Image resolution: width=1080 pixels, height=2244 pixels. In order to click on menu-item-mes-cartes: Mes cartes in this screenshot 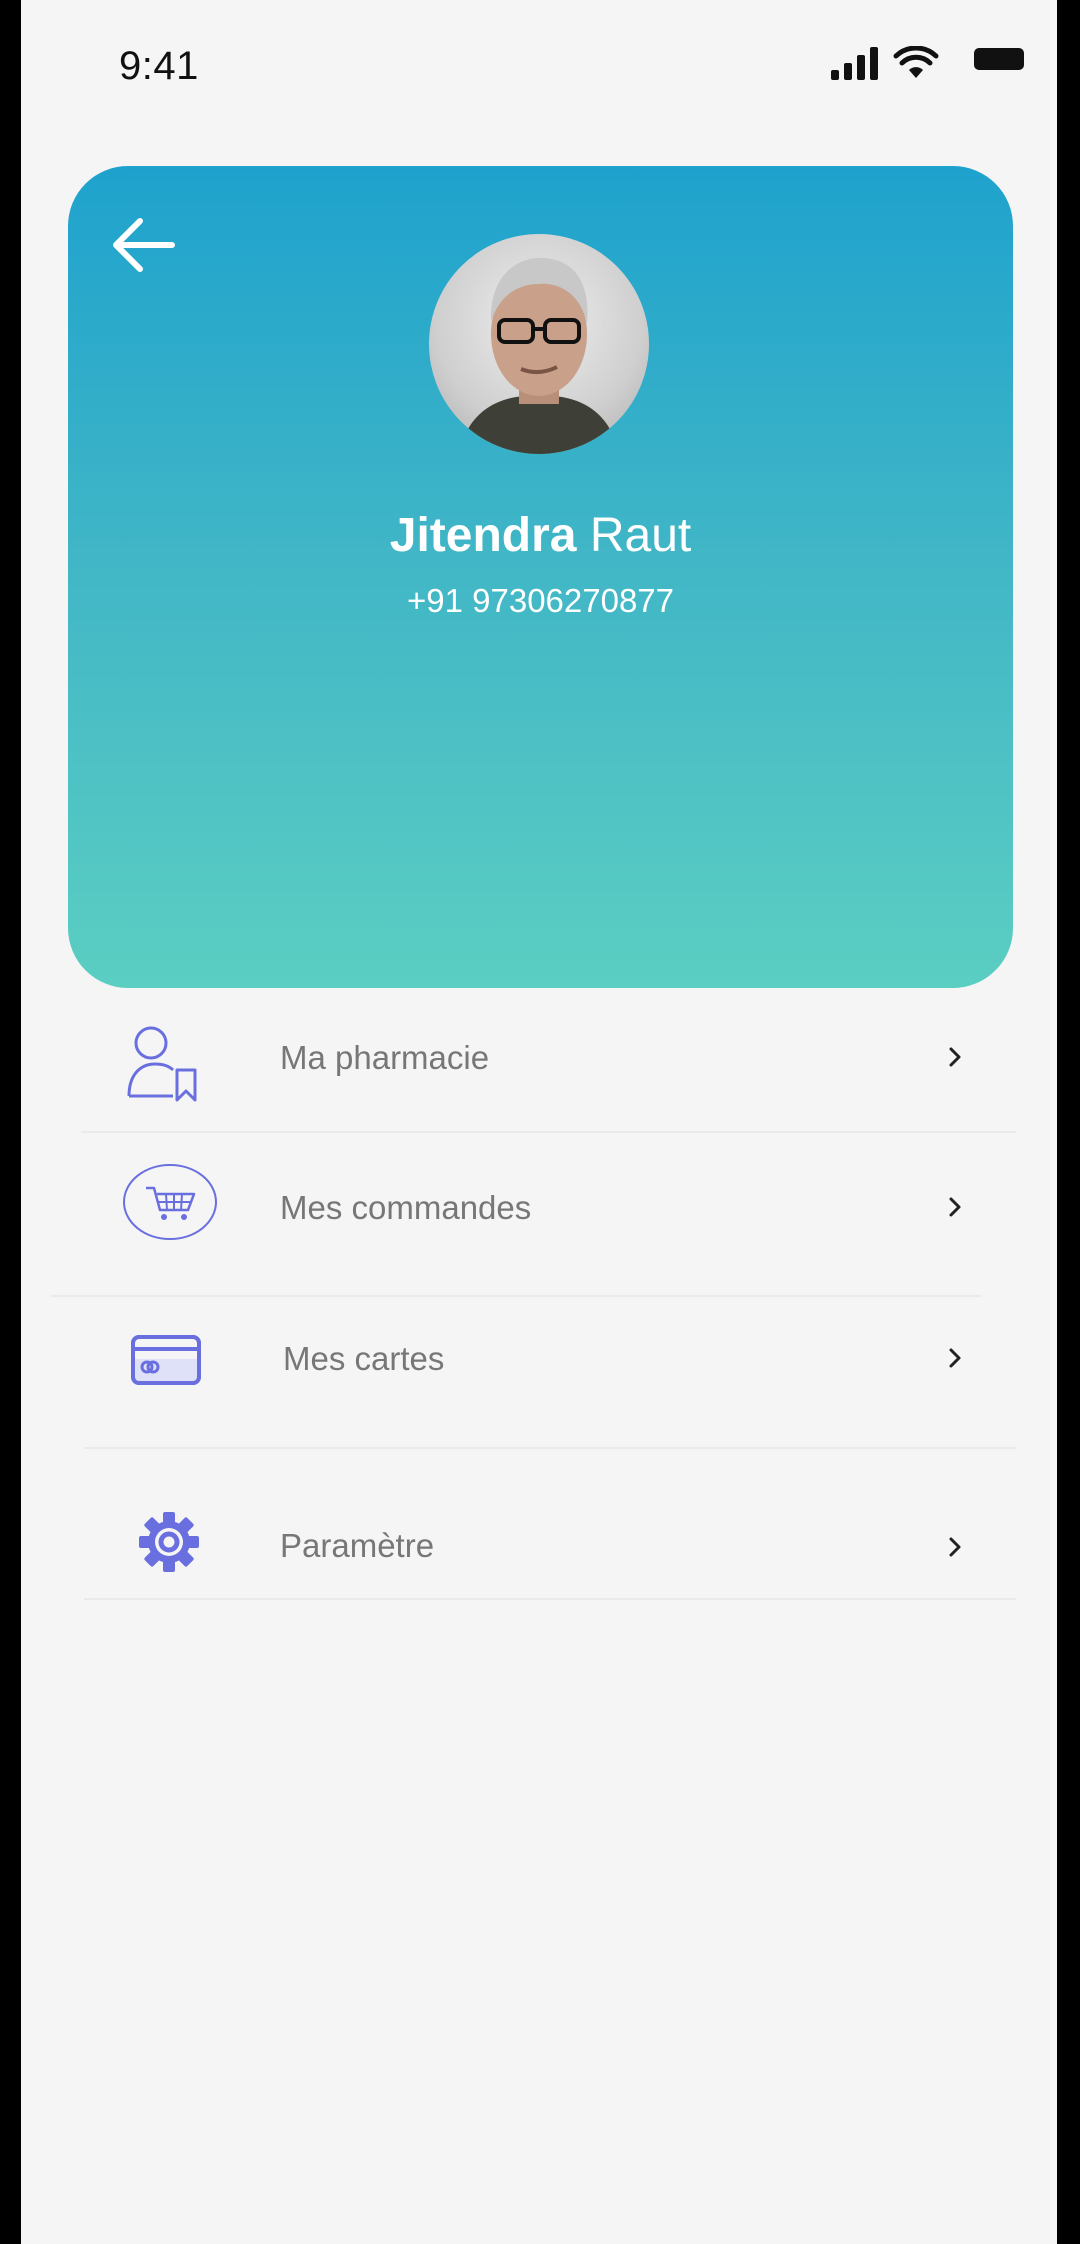, I will do `click(539, 1359)`.